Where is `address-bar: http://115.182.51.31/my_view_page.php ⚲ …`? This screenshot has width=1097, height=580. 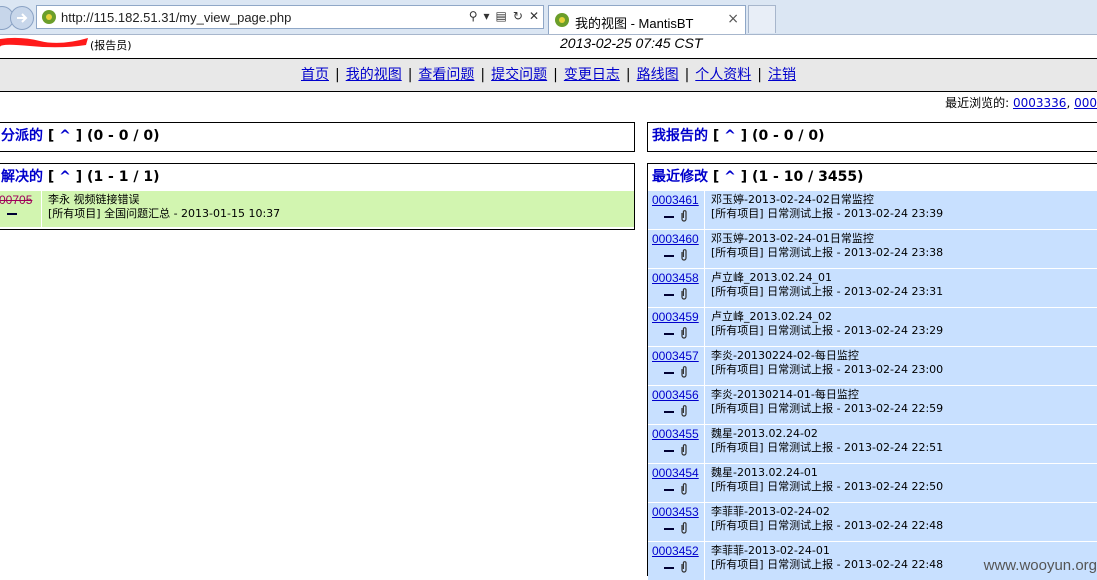
address-bar: http://115.182.51.31/my_view_page.php ⚲ … is located at coordinates (290, 17).